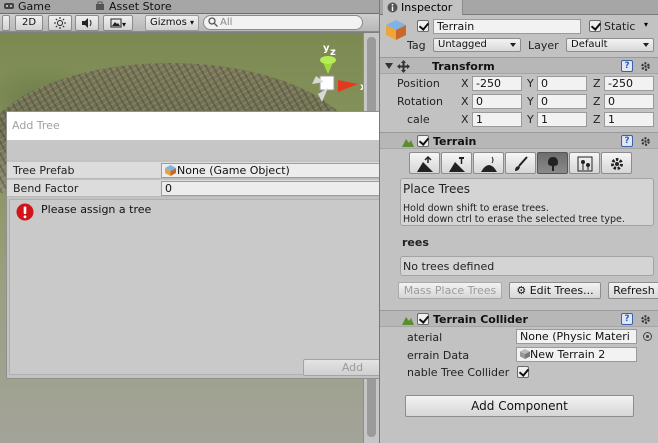  What do you see at coordinates (646, 24) in the screenshot?
I see `static-dropdown-icon: ▾` at bounding box center [646, 24].